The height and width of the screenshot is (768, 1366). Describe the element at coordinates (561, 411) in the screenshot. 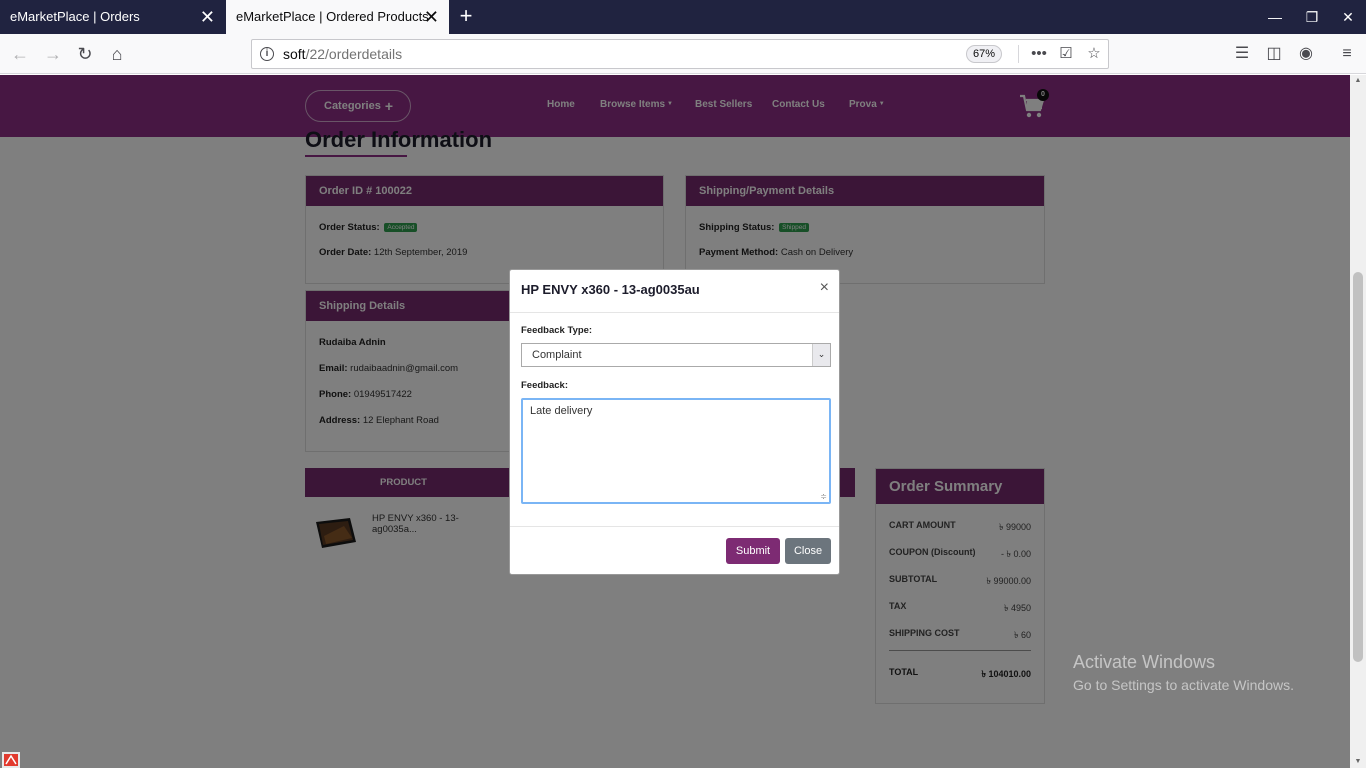

I see `feedback-text: Late delivery` at that location.